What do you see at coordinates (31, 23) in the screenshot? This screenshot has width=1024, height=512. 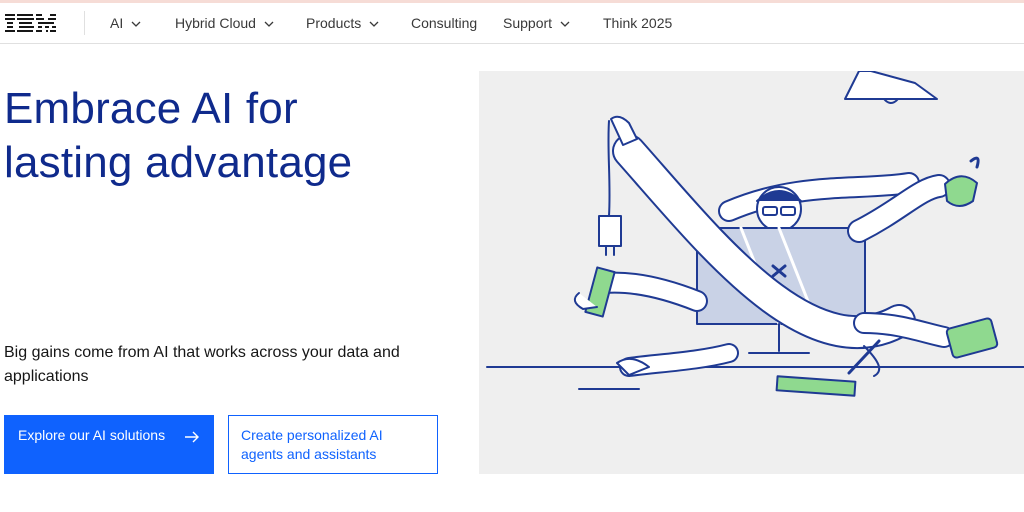 I see `ibm-logo` at bounding box center [31, 23].